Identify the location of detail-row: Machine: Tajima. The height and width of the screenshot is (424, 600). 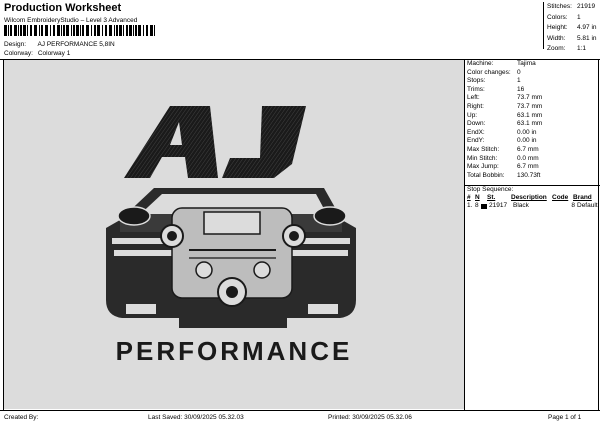
(532, 64).